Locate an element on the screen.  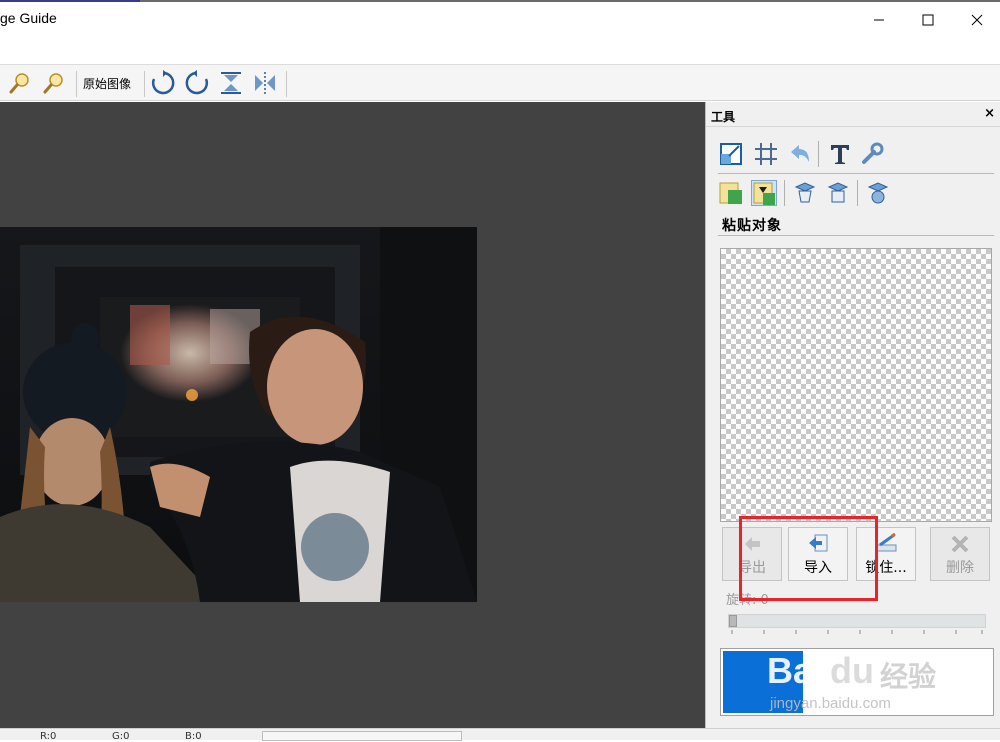
annotation-highlight is located at coordinates (808, 558).